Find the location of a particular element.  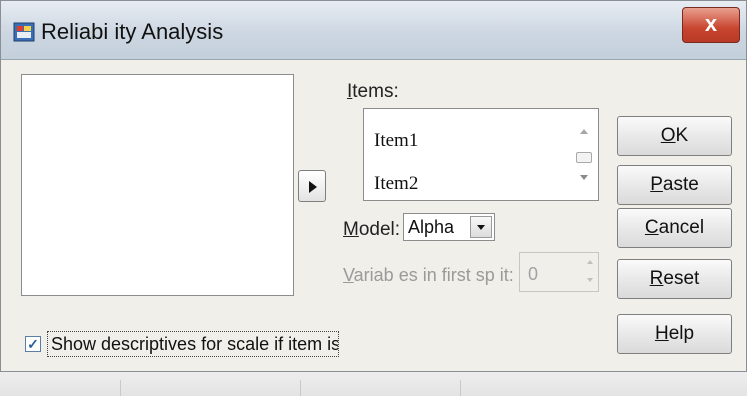

close-icon: x is located at coordinates (711, 23).